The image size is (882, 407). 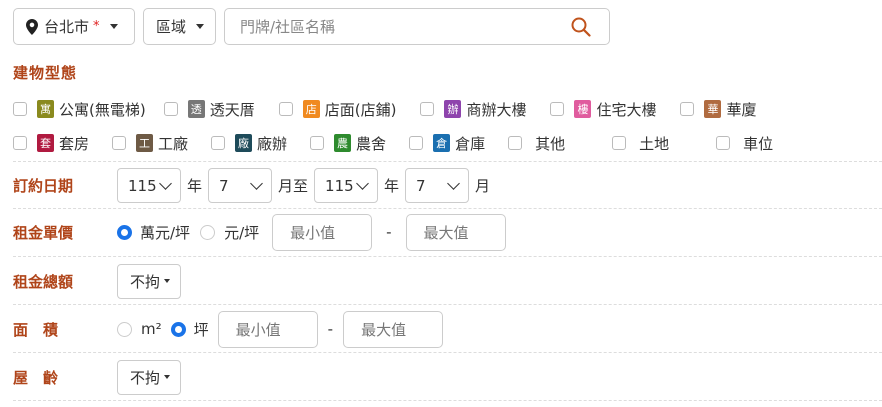 What do you see at coordinates (536, 143) in the screenshot?
I see `building-type-option: 其他` at bounding box center [536, 143].